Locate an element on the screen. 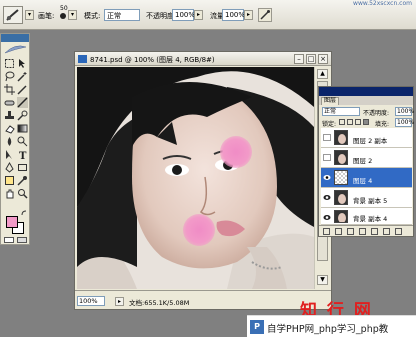 This screenshot has height=337, width=416. layer-row-active: 图层 4 is located at coordinates (366, 178).